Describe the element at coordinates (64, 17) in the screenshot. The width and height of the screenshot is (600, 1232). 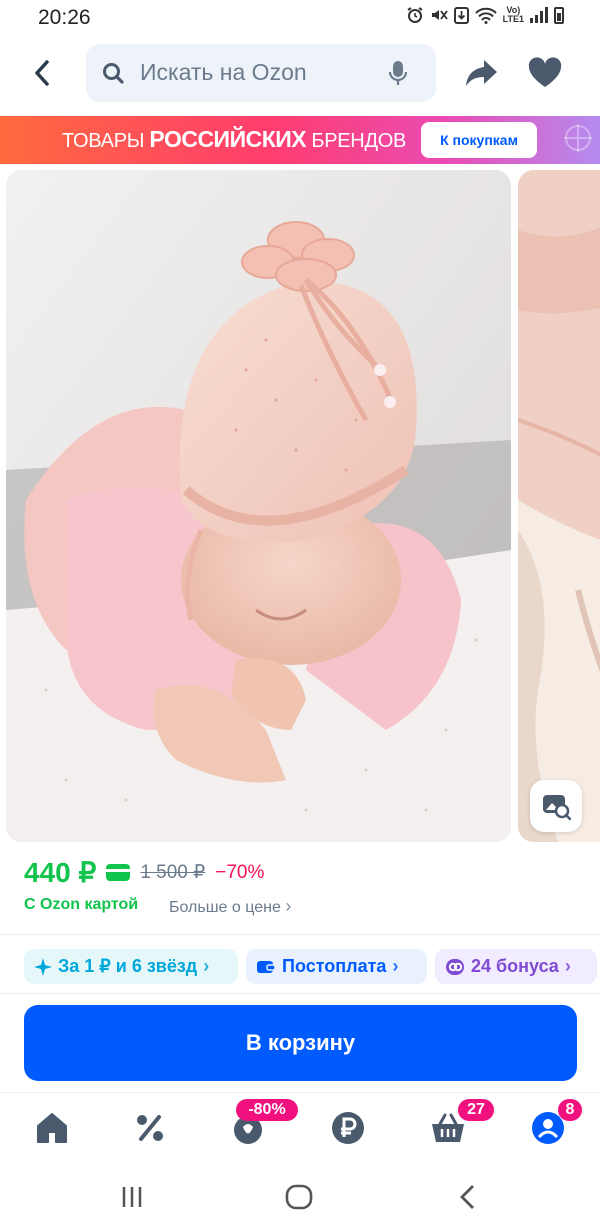
I see `status-time: 20:26` at that location.